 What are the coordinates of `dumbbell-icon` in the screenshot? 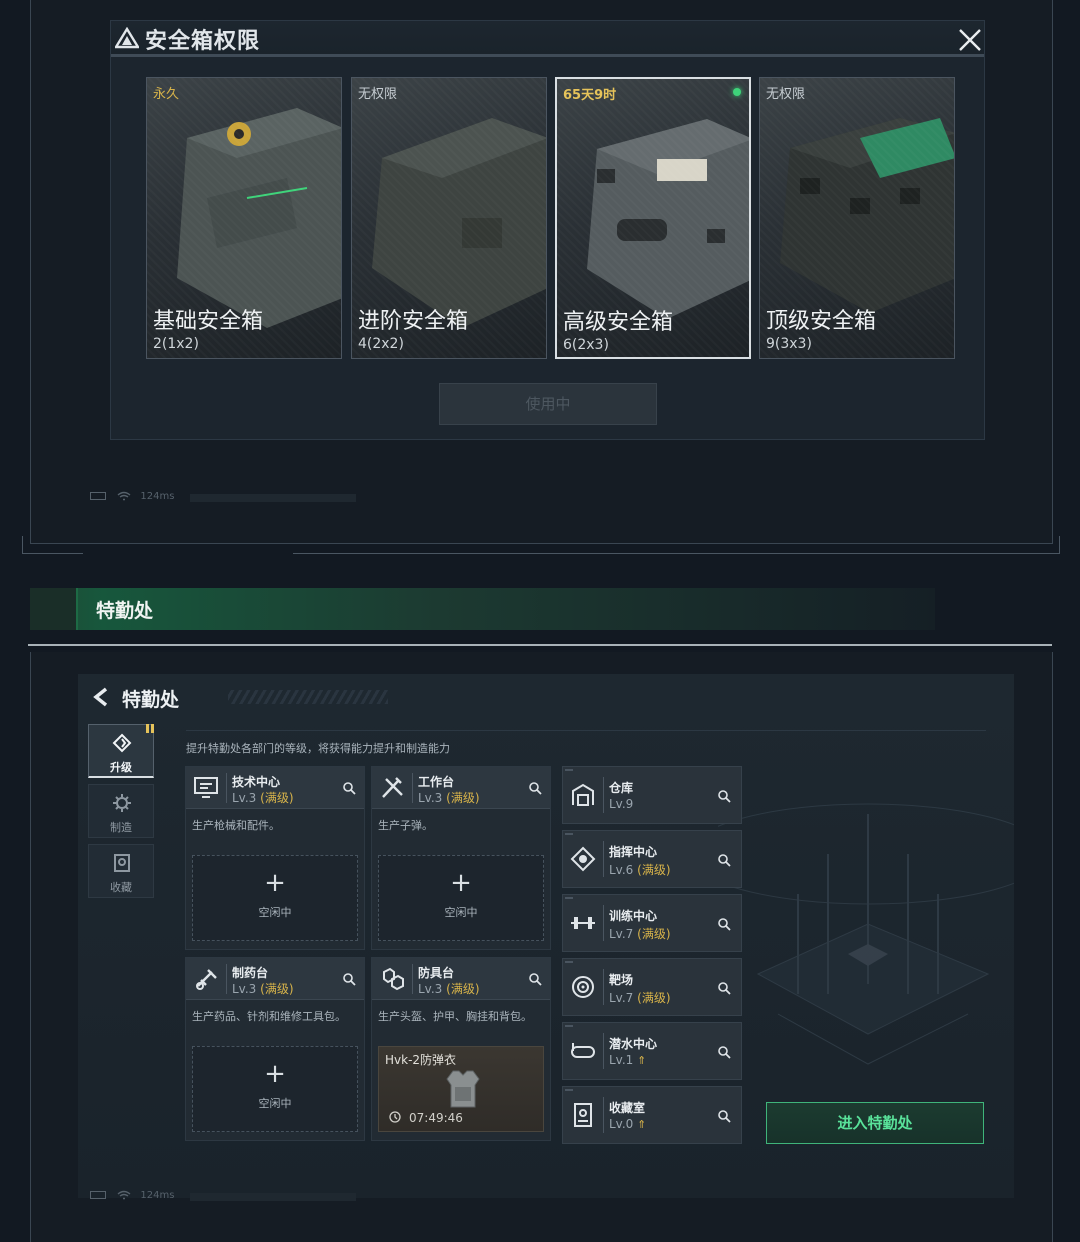 It's located at (583, 923).